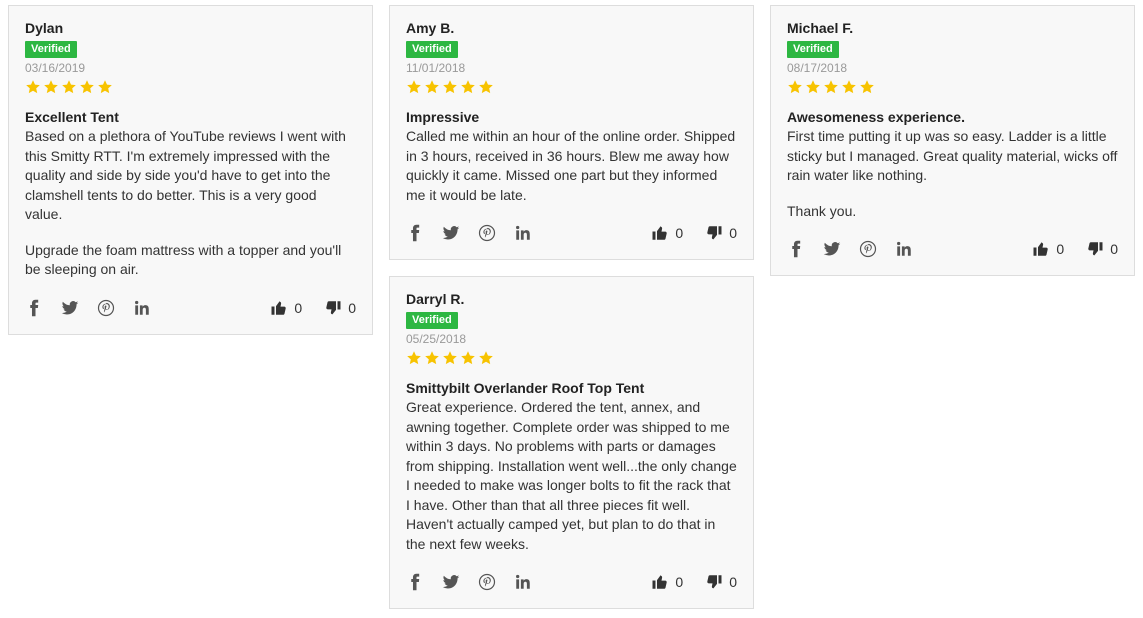 This screenshot has width=1143, height=618. Describe the element at coordinates (817, 68) in the screenshot. I see `review-date: 08/17/2018` at that location.